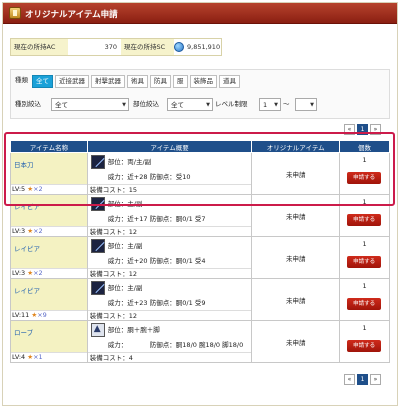  Describe the element at coordinates (129, 162) in the screenshot. I see `item-part: 部位：両/主/副` at that location.